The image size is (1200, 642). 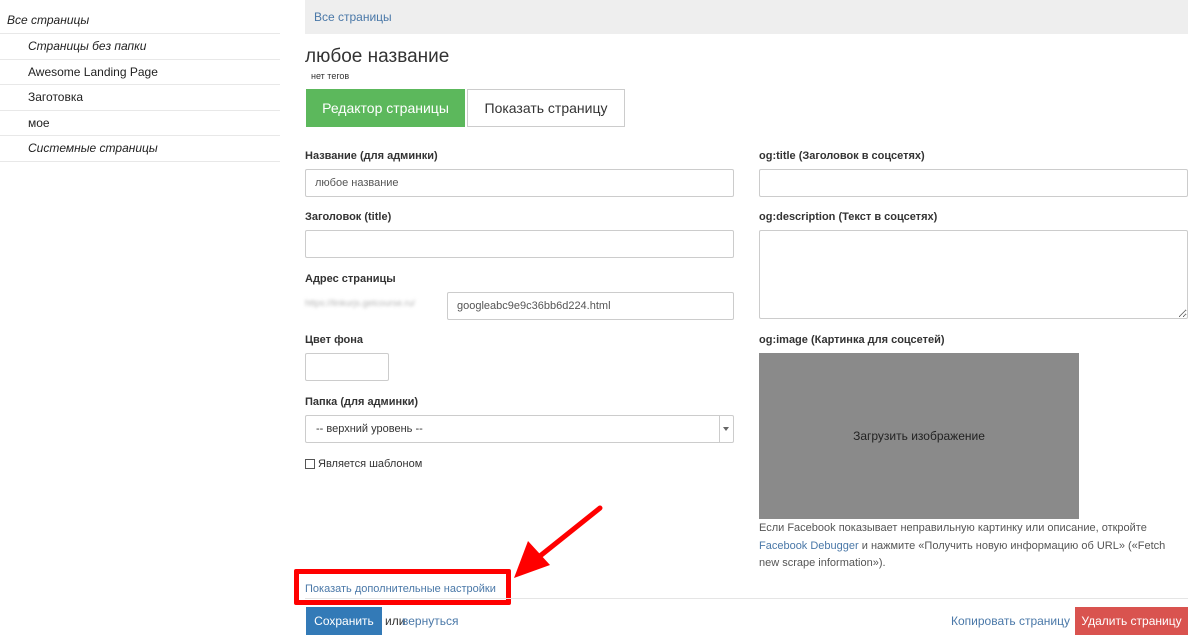 What do you see at coordinates (140, 47) in the screenshot?
I see `sidebar-item-pages-without-folder: Страницы без папки` at bounding box center [140, 47].